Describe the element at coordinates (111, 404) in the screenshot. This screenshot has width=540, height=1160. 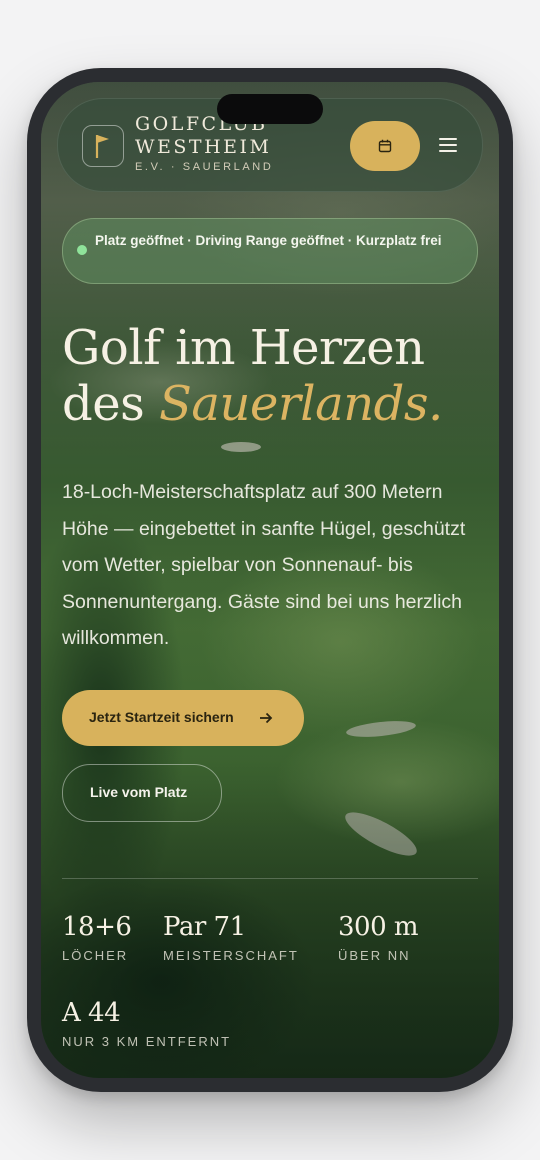
I see `headline-line2: des` at that location.